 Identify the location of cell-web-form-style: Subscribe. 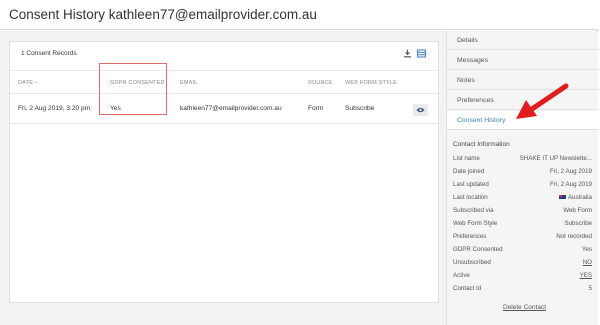
(360, 108).